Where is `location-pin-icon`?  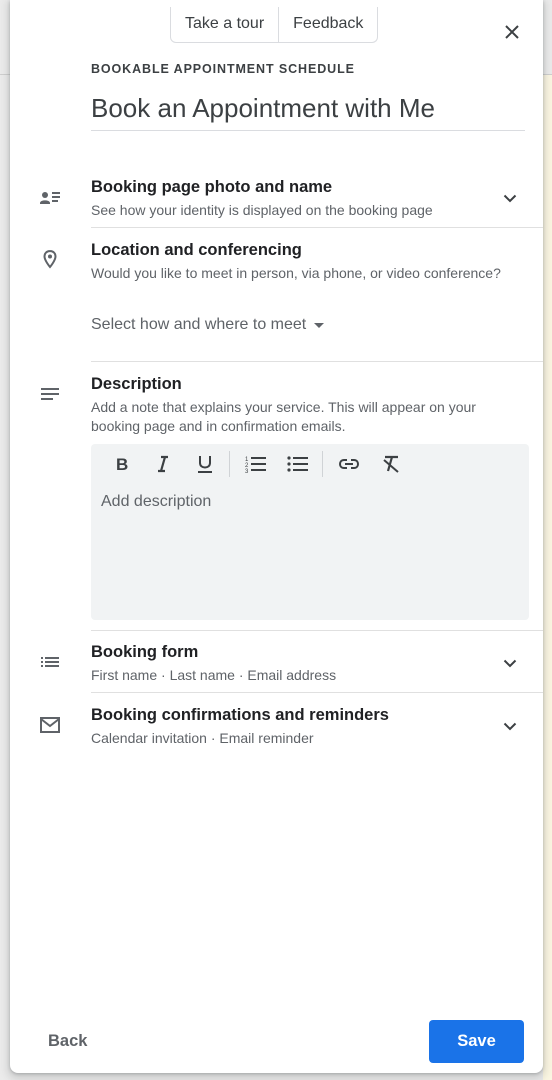
location-pin-icon is located at coordinates (50, 260).